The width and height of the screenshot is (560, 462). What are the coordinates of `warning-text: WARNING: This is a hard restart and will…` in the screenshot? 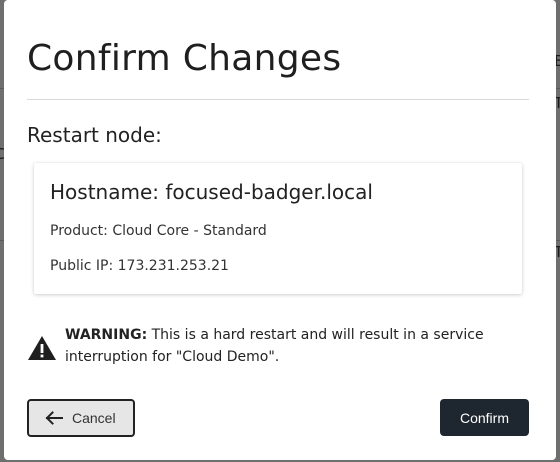 It's located at (285, 346).